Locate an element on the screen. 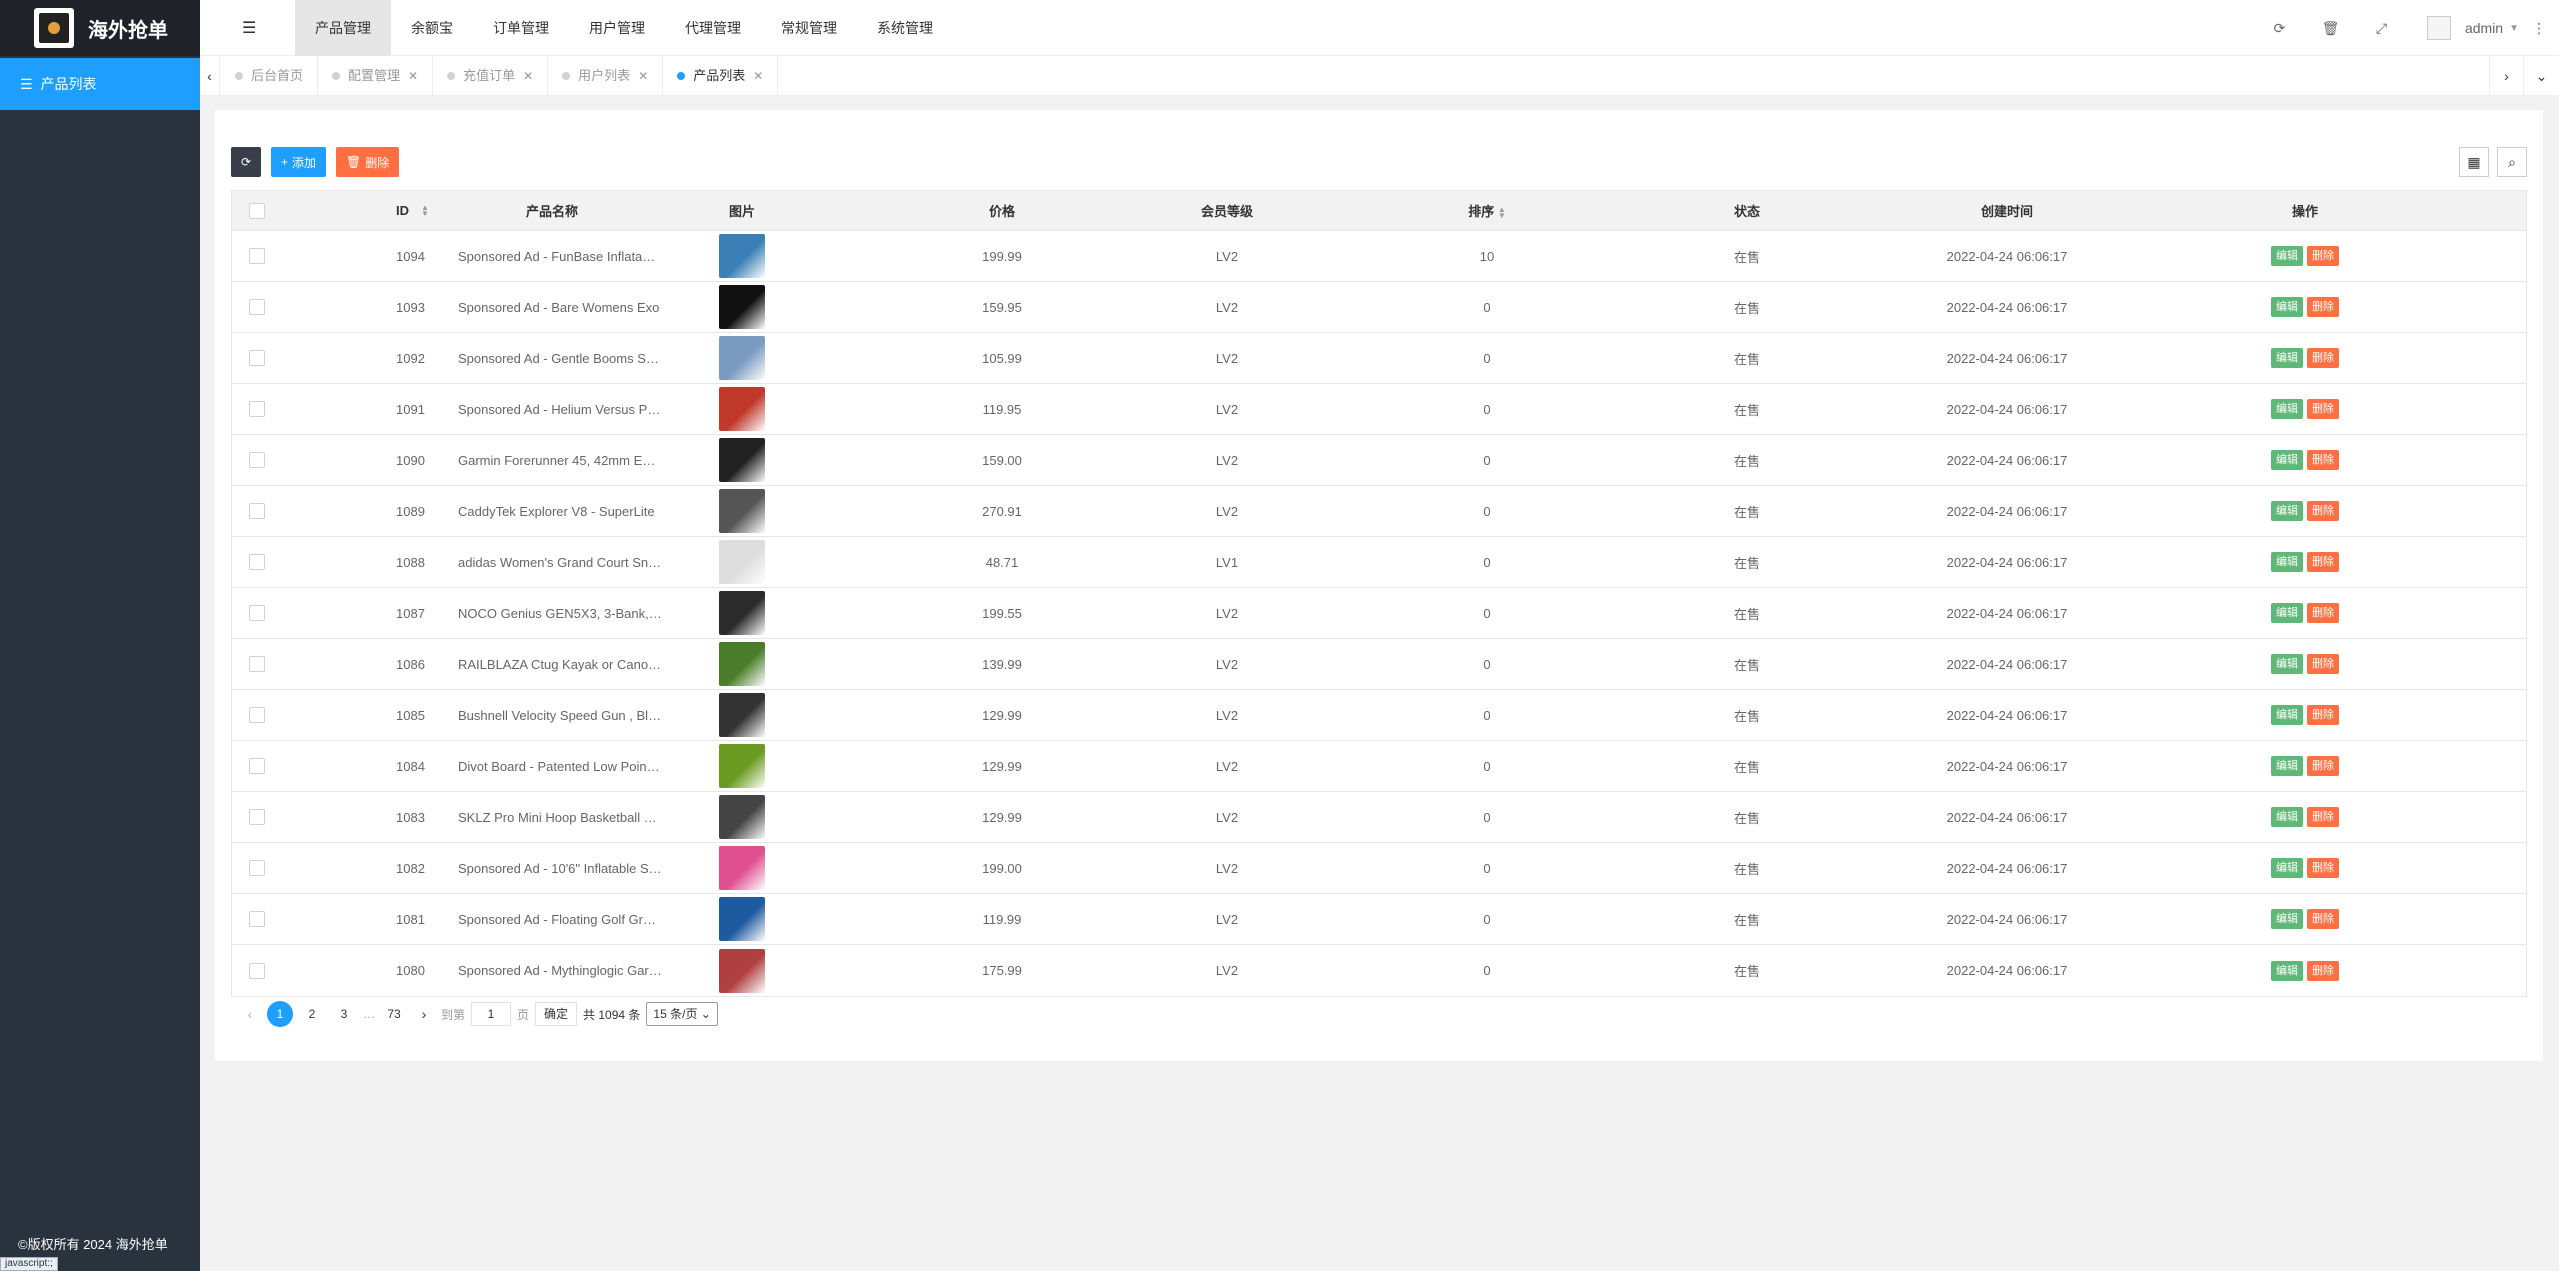  page-1: 1 is located at coordinates (280, 1014).